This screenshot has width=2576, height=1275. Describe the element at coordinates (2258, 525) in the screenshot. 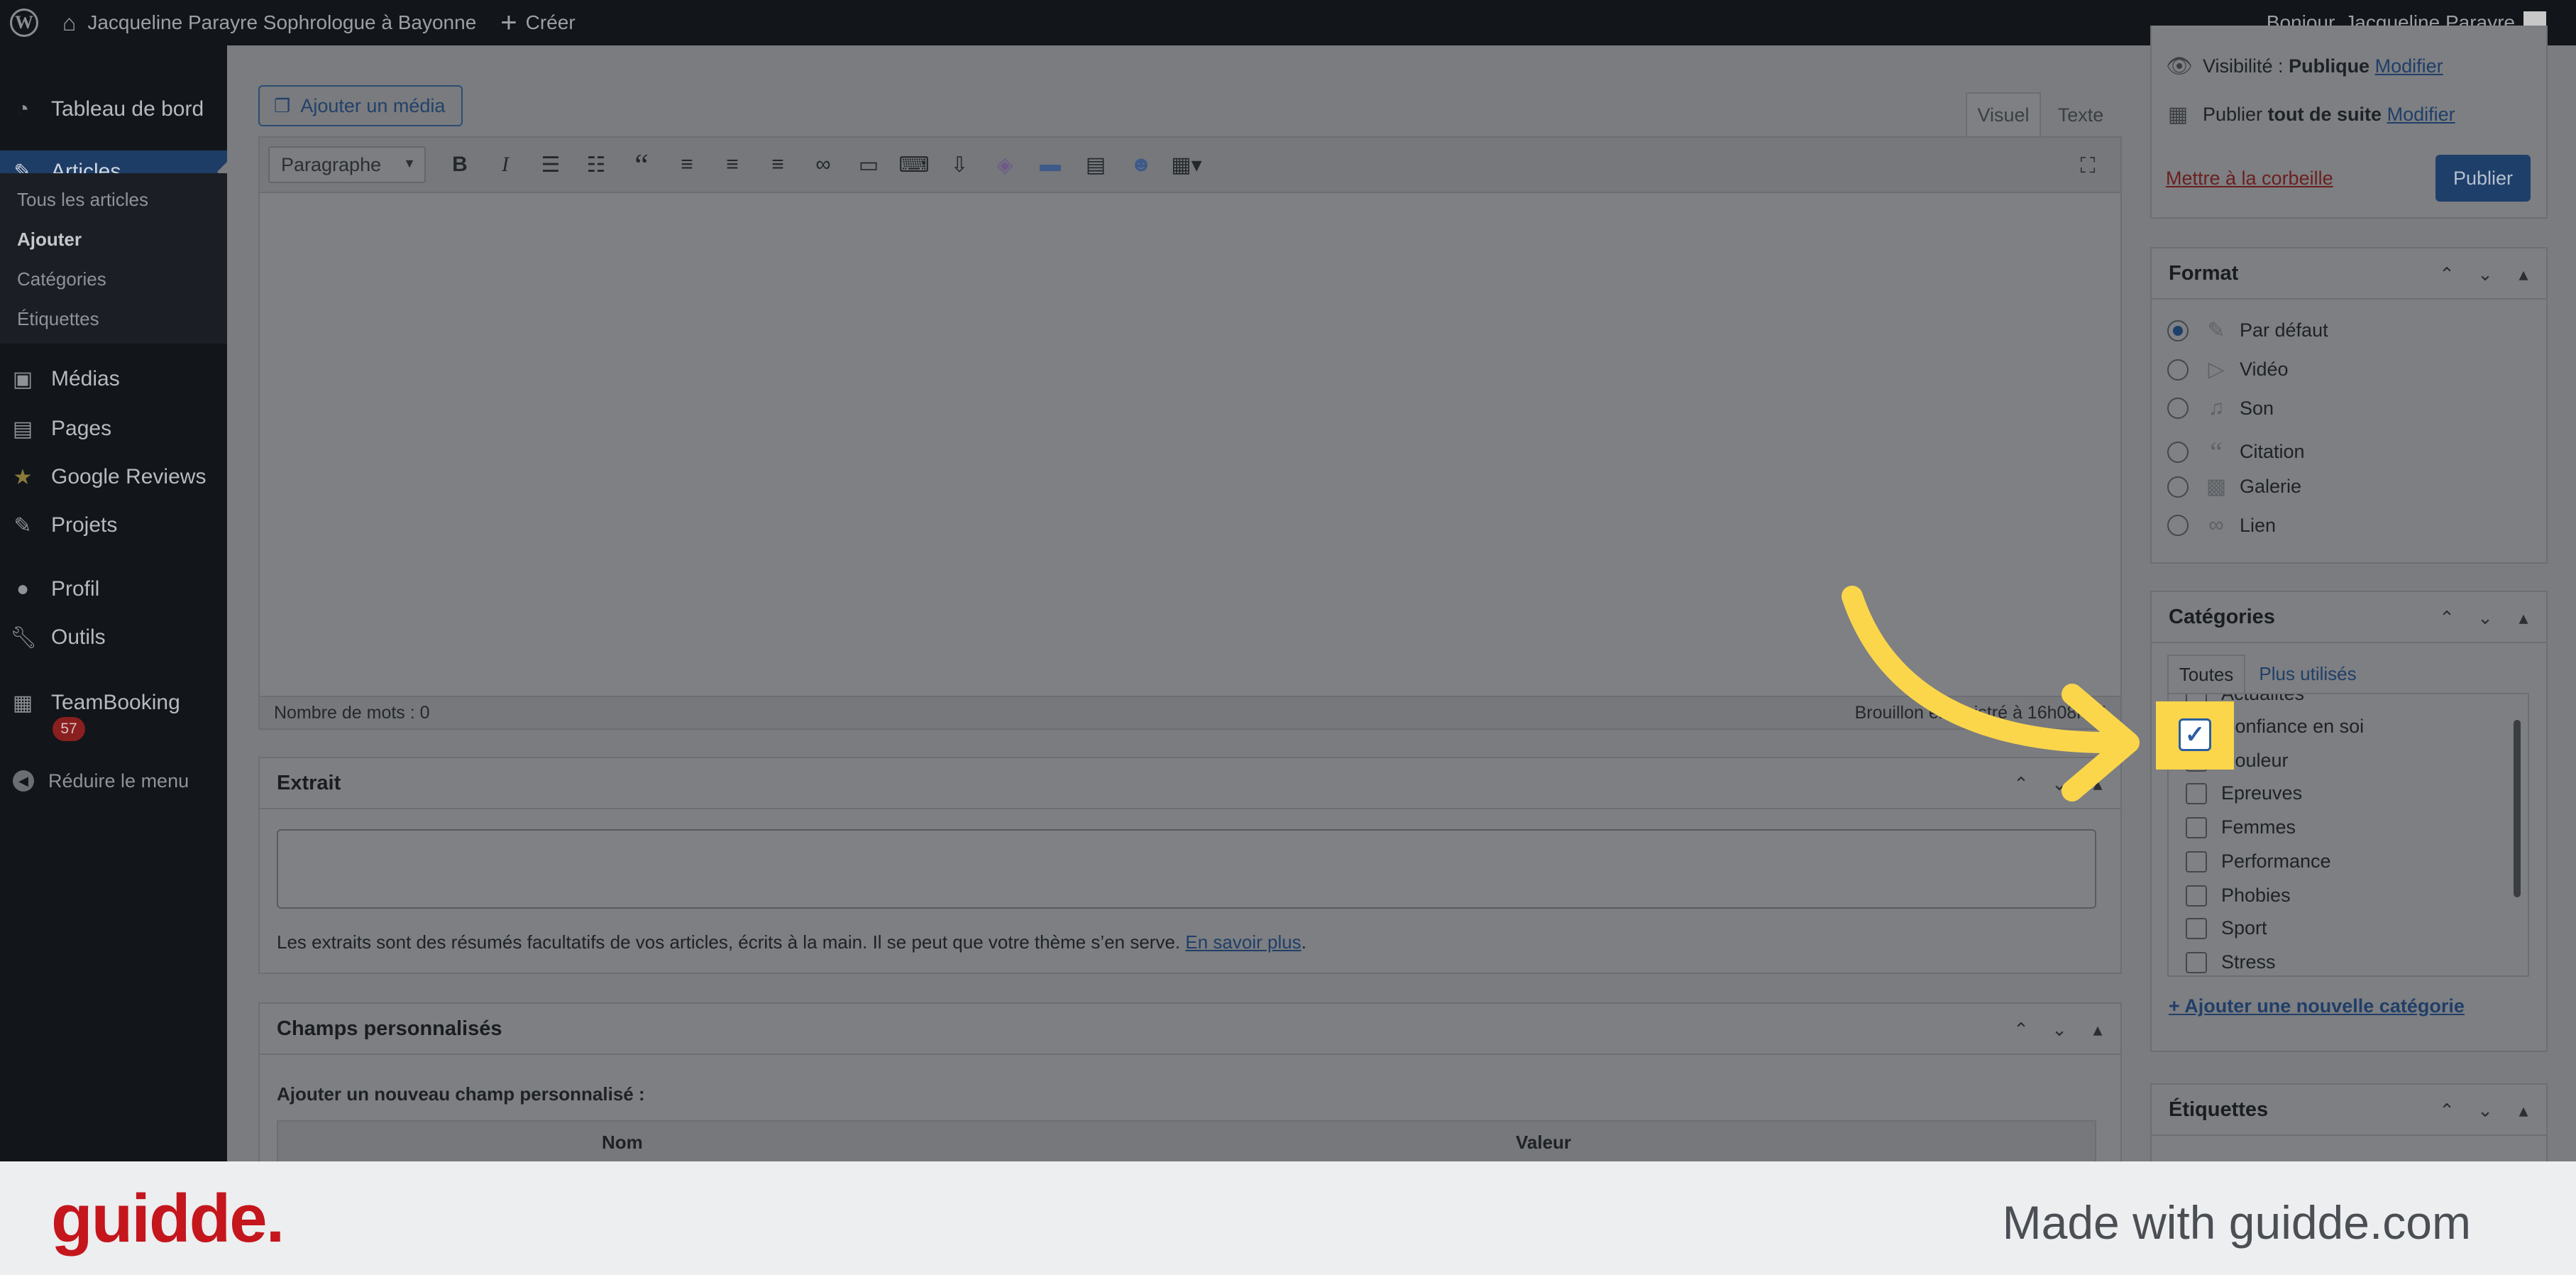

I see `format-label: Lien` at that location.